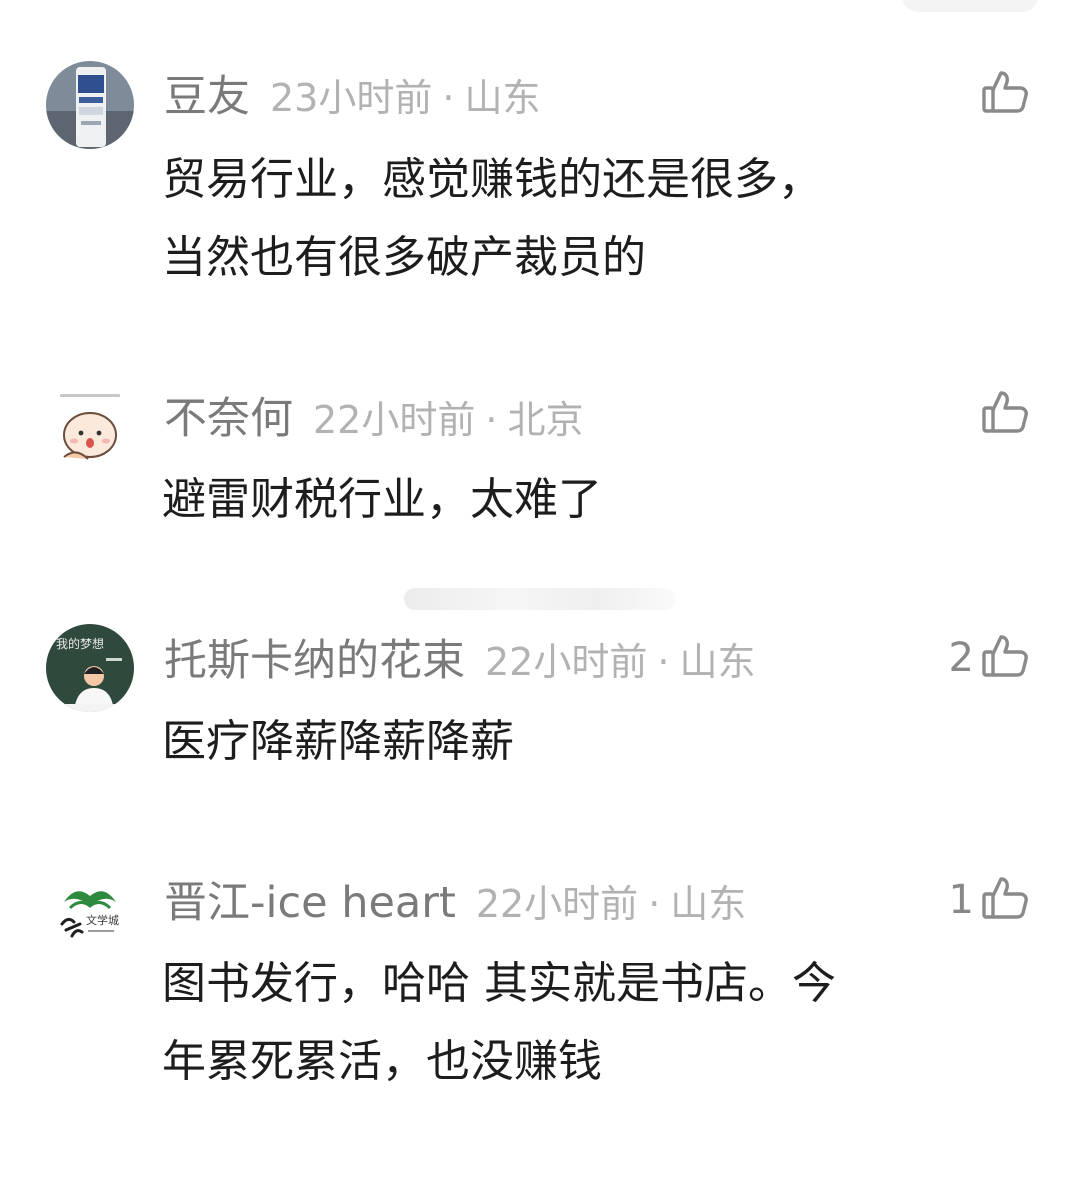 This screenshot has height=1183, width=1080. Describe the element at coordinates (382, 1061) in the screenshot. I see `comment-line: 年累死累活，也没赚钱` at that location.